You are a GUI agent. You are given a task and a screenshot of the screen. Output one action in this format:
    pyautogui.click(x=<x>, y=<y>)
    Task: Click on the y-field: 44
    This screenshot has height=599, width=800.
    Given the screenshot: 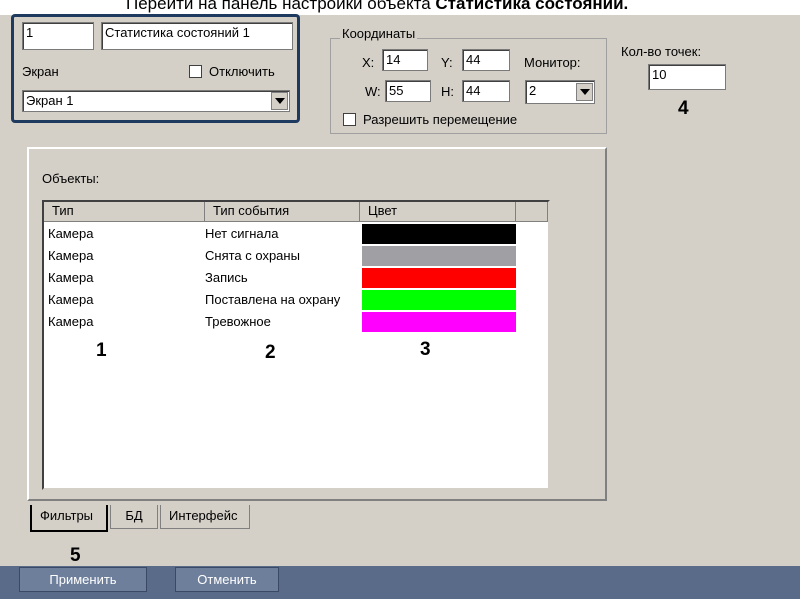 What is the action you would take?
    pyautogui.click(x=486, y=60)
    